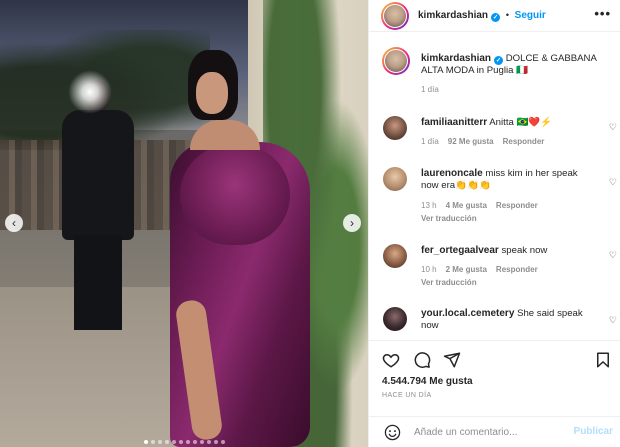 The height and width of the screenshot is (447, 620). I want to click on chevron-left-icon: ‹, so click(14, 223).